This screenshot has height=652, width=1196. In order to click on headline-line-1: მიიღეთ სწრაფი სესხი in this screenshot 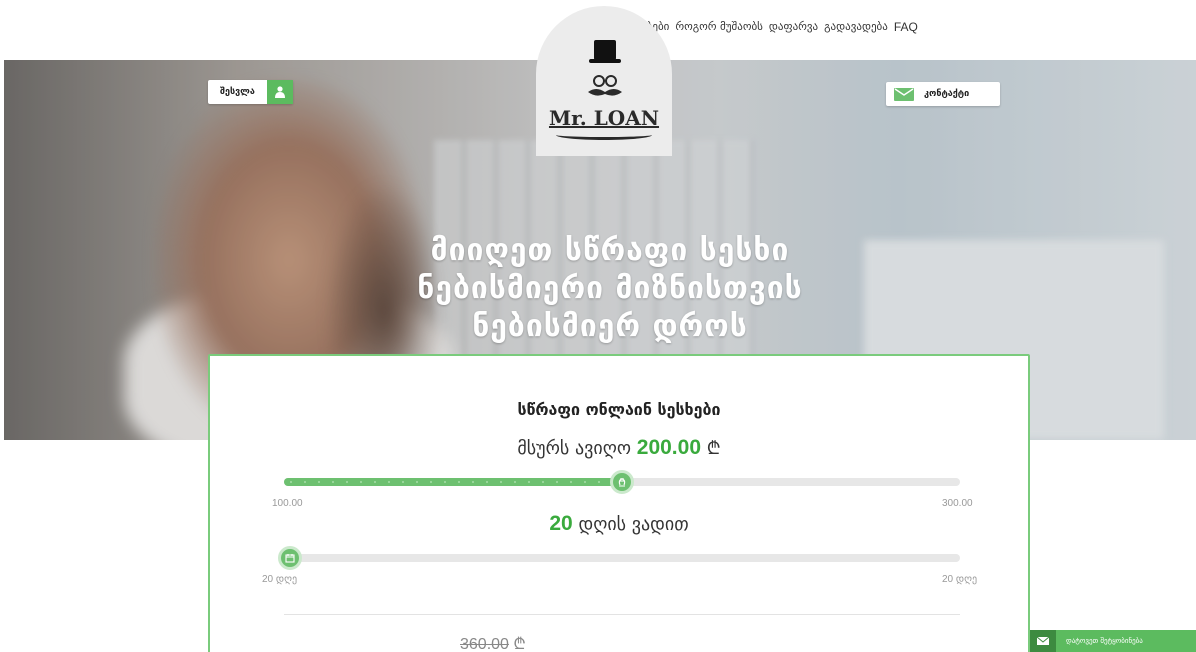, I will do `click(610, 250)`.